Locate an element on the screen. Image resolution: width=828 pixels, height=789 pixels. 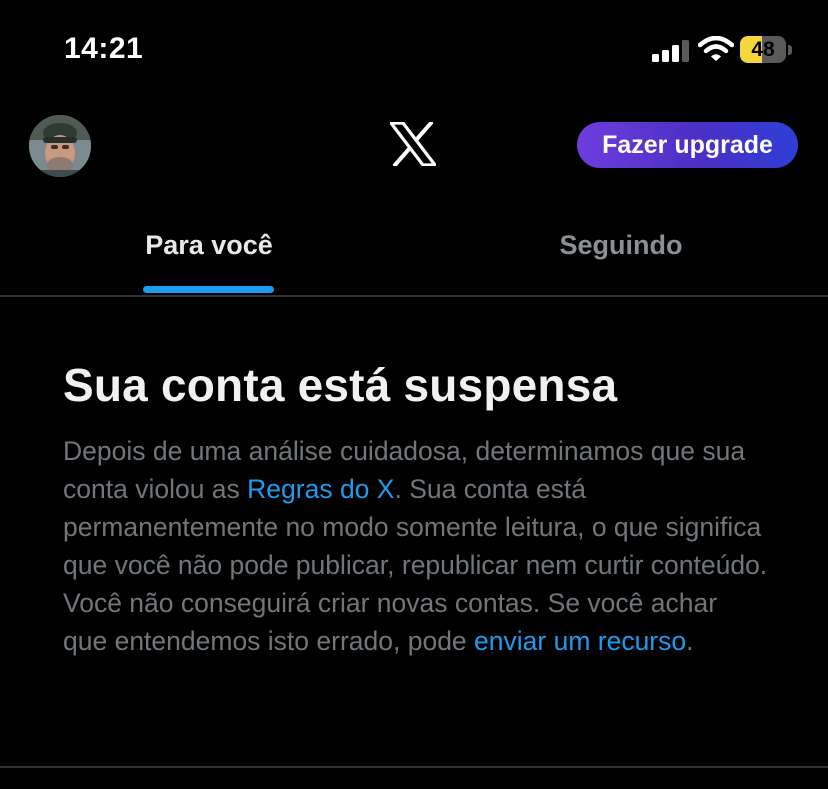
tab-following: Seguindo is located at coordinates (621, 248).